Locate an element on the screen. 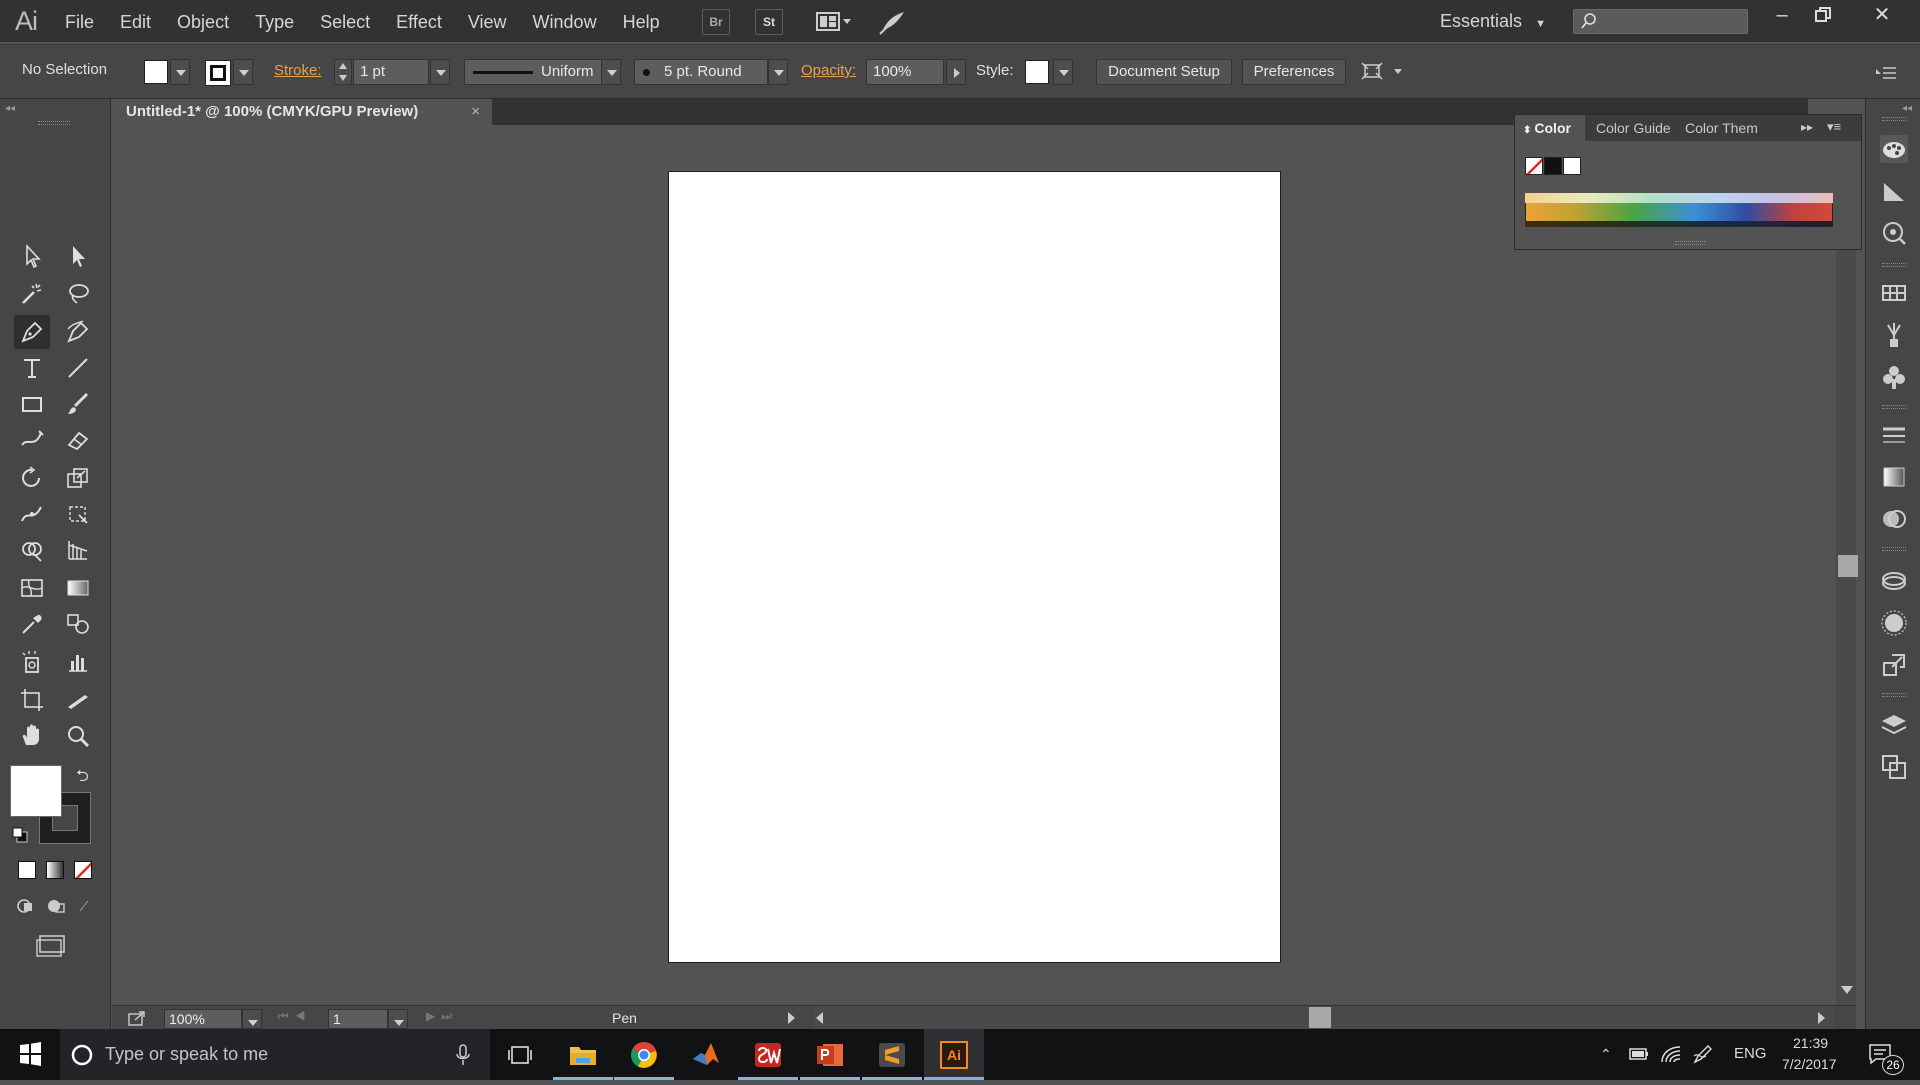  magic-wand-tool-icon is located at coordinates (32, 294).